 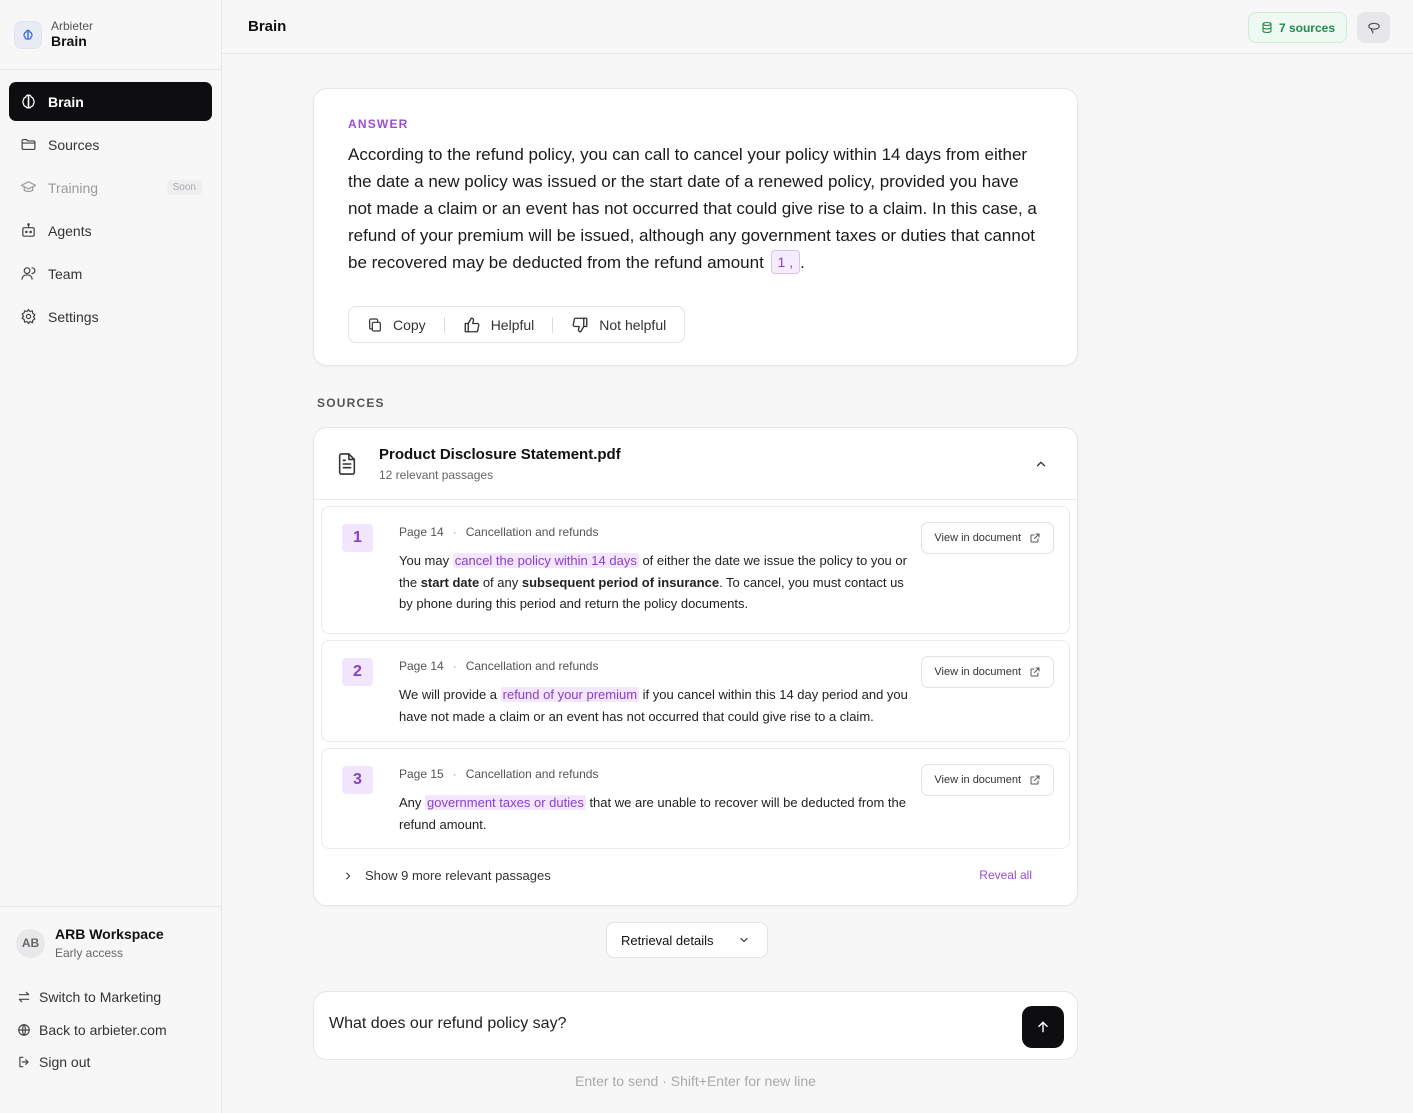 I want to click on nav-item-team: Team, so click(x=110, y=273).